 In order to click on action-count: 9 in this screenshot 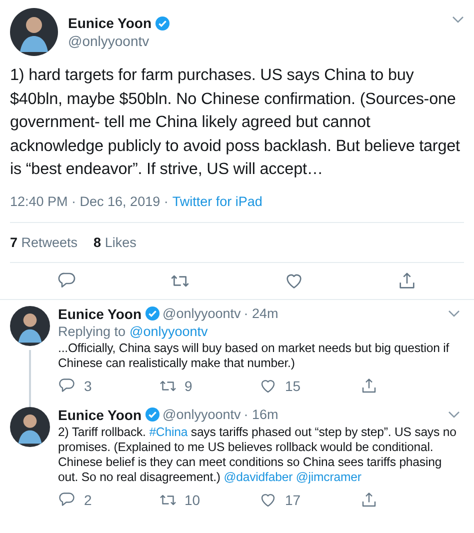, I will do `click(188, 386)`.